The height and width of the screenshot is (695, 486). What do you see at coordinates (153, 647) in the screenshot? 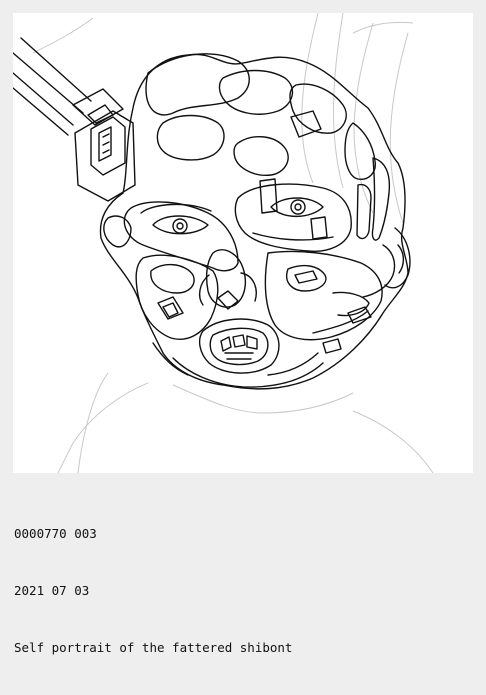
I see `artwork-title: Self portrait of the fattered shibont` at bounding box center [153, 647].